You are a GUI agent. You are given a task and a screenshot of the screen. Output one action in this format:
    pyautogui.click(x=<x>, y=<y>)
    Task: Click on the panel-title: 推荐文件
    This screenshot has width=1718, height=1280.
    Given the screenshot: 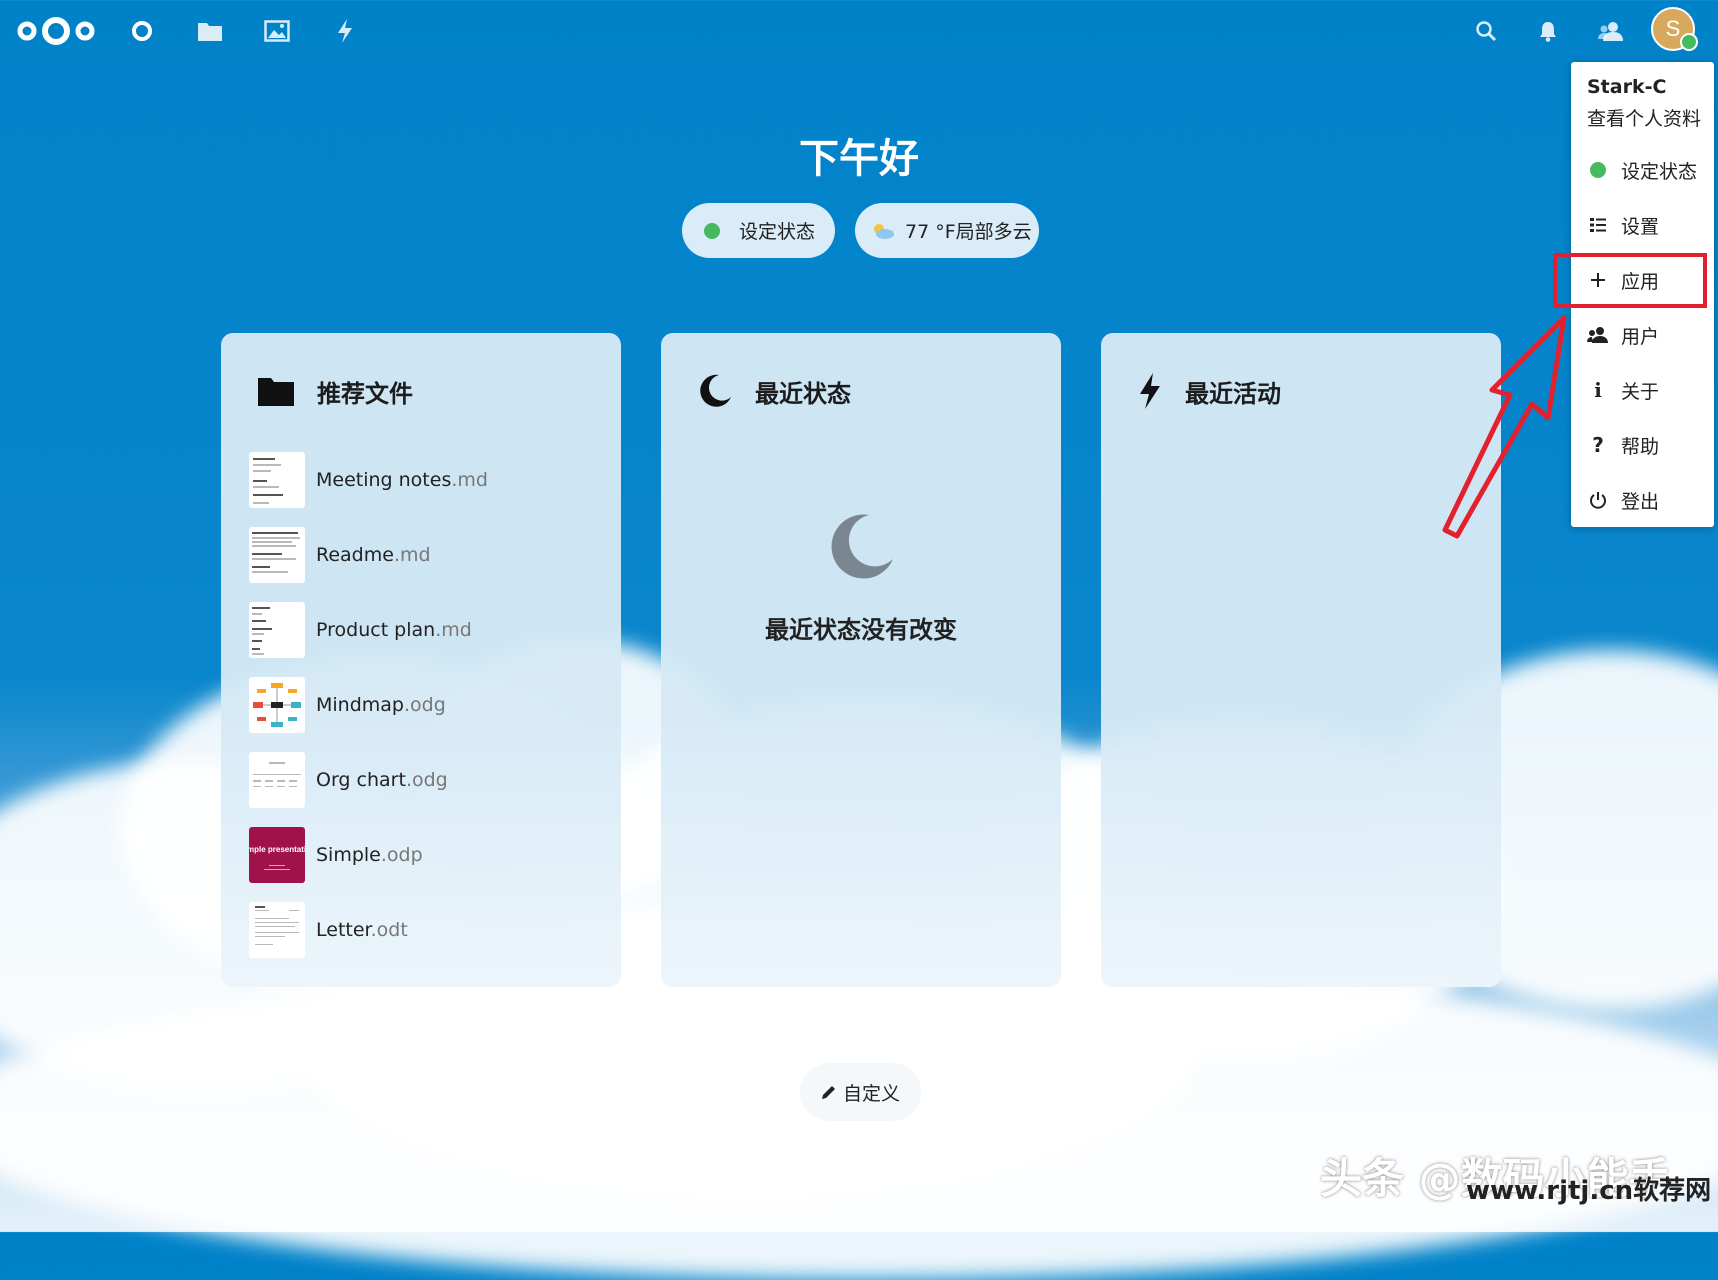 What is the action you would take?
    pyautogui.click(x=365, y=393)
    